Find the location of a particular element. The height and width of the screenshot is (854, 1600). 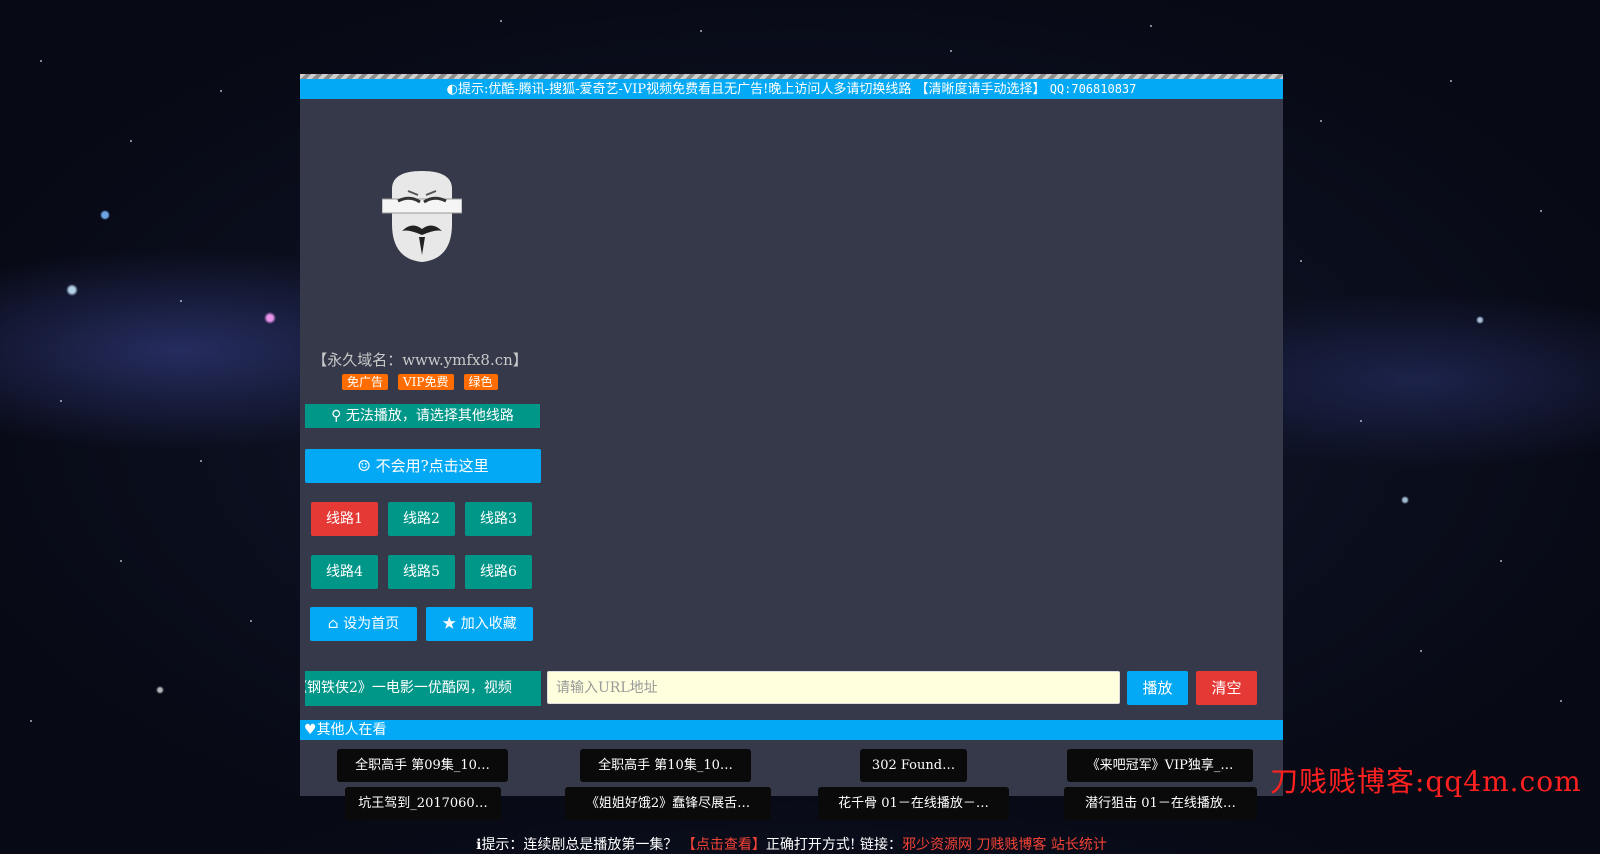

tag-vip-free: VIP免费 is located at coordinates (426, 382).